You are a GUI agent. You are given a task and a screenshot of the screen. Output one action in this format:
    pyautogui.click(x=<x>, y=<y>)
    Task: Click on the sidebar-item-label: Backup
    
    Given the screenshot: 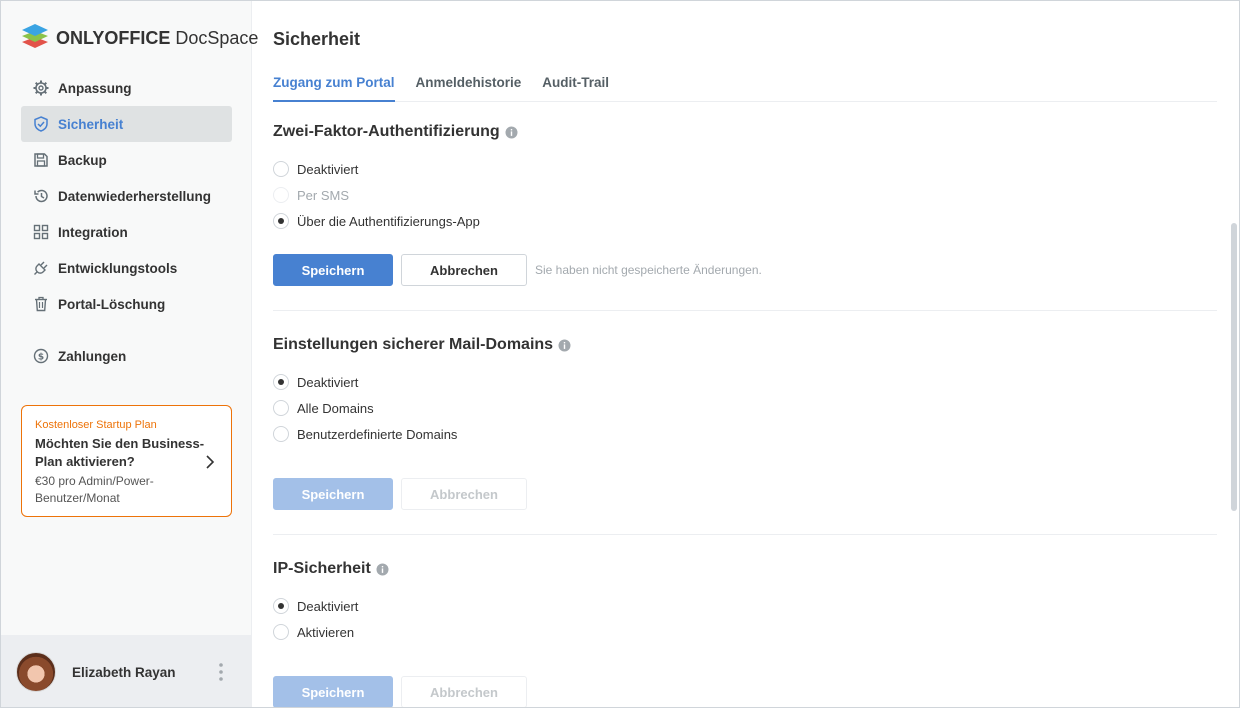 What is the action you would take?
    pyautogui.click(x=82, y=160)
    